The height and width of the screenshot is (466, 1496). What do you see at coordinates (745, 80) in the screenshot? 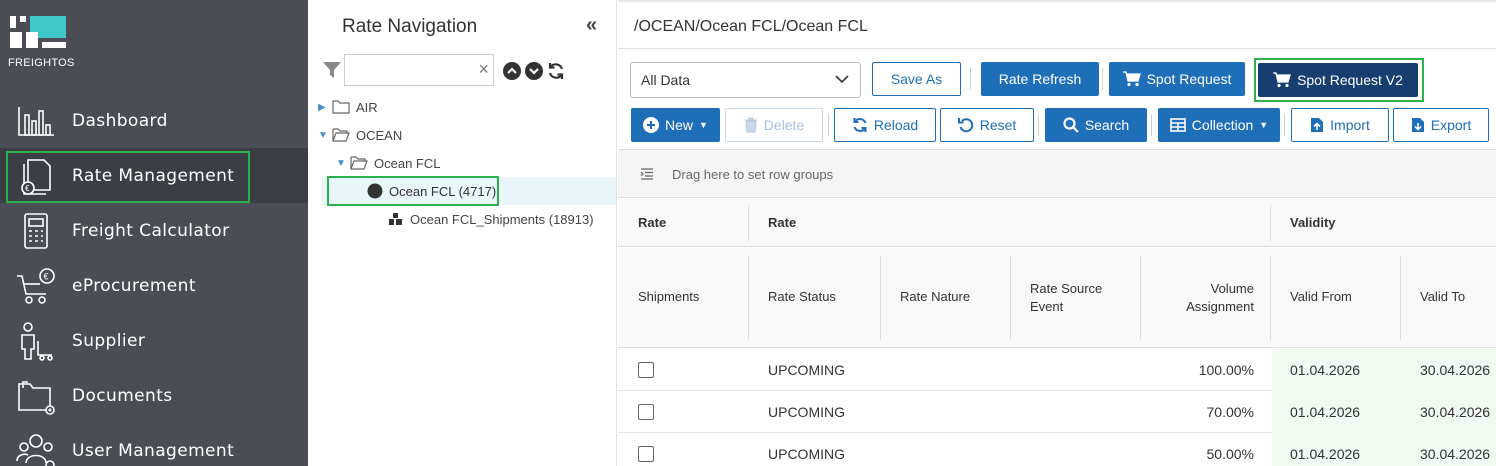
I see `view-select: All Data` at bounding box center [745, 80].